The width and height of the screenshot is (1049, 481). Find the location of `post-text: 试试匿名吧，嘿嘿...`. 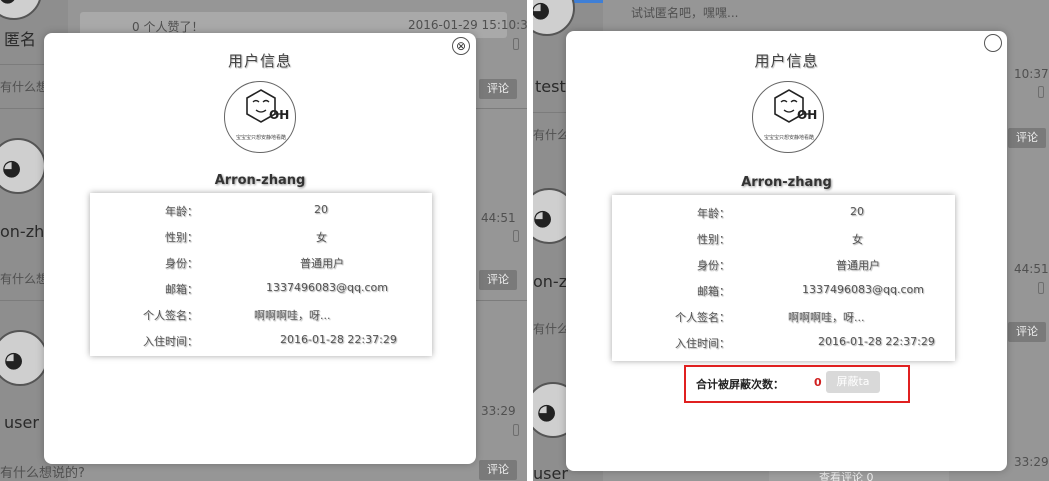

post-text: 试试匿名吧，嘿嘿... is located at coordinates (685, 13).